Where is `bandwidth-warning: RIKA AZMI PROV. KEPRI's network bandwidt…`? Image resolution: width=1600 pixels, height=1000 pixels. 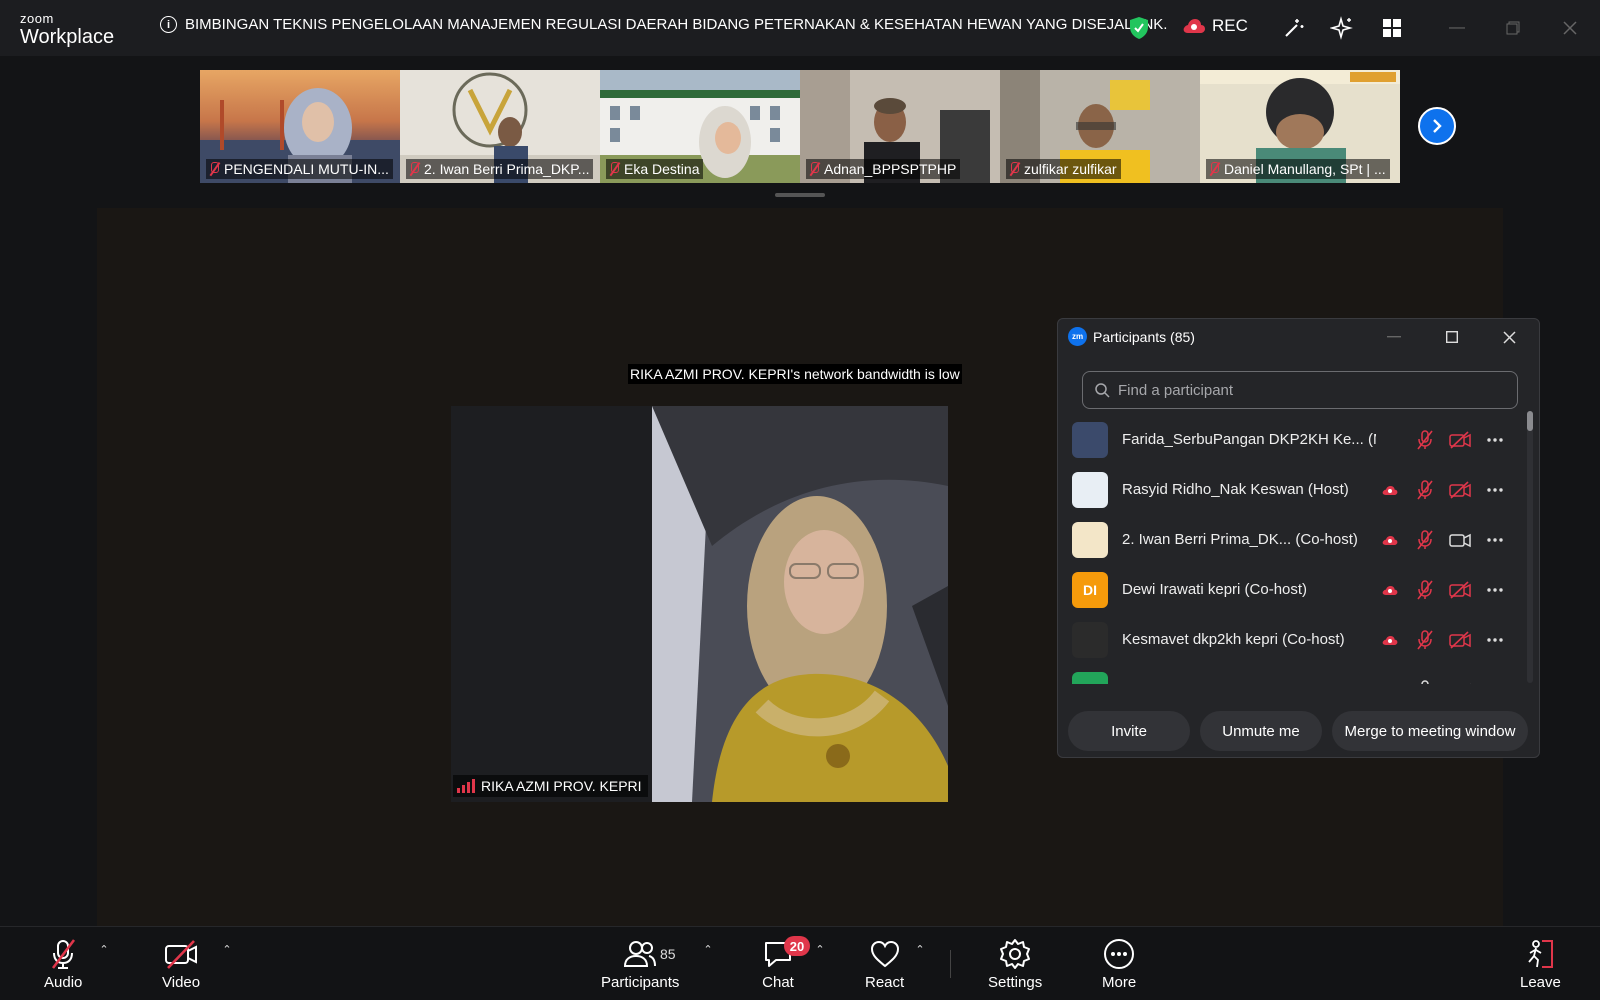
bandwidth-warning: RIKA AZMI PROV. KEPRI's network bandwidt… is located at coordinates (795, 374).